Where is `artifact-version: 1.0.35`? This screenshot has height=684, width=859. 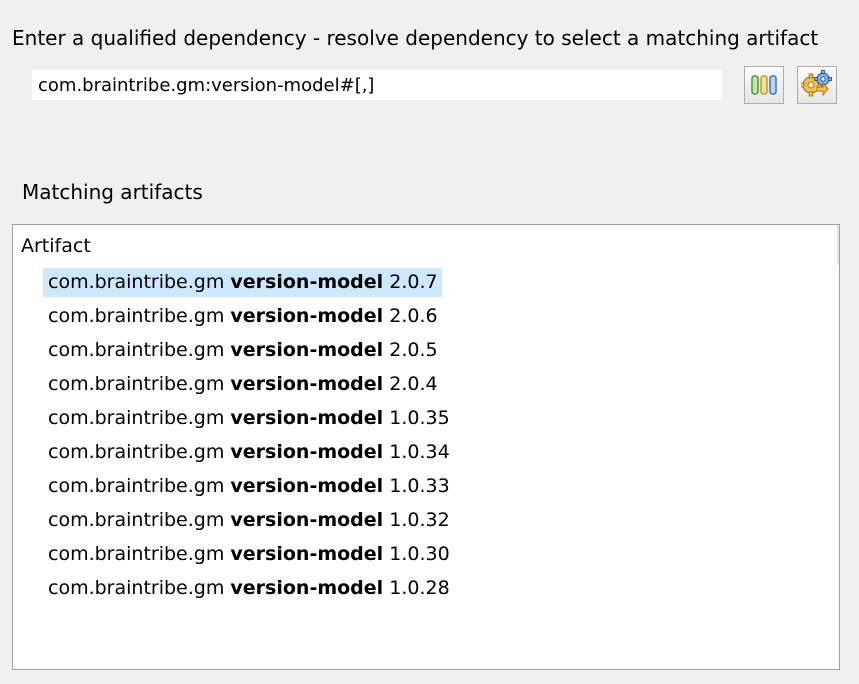
artifact-version: 1.0.35 is located at coordinates (419, 417).